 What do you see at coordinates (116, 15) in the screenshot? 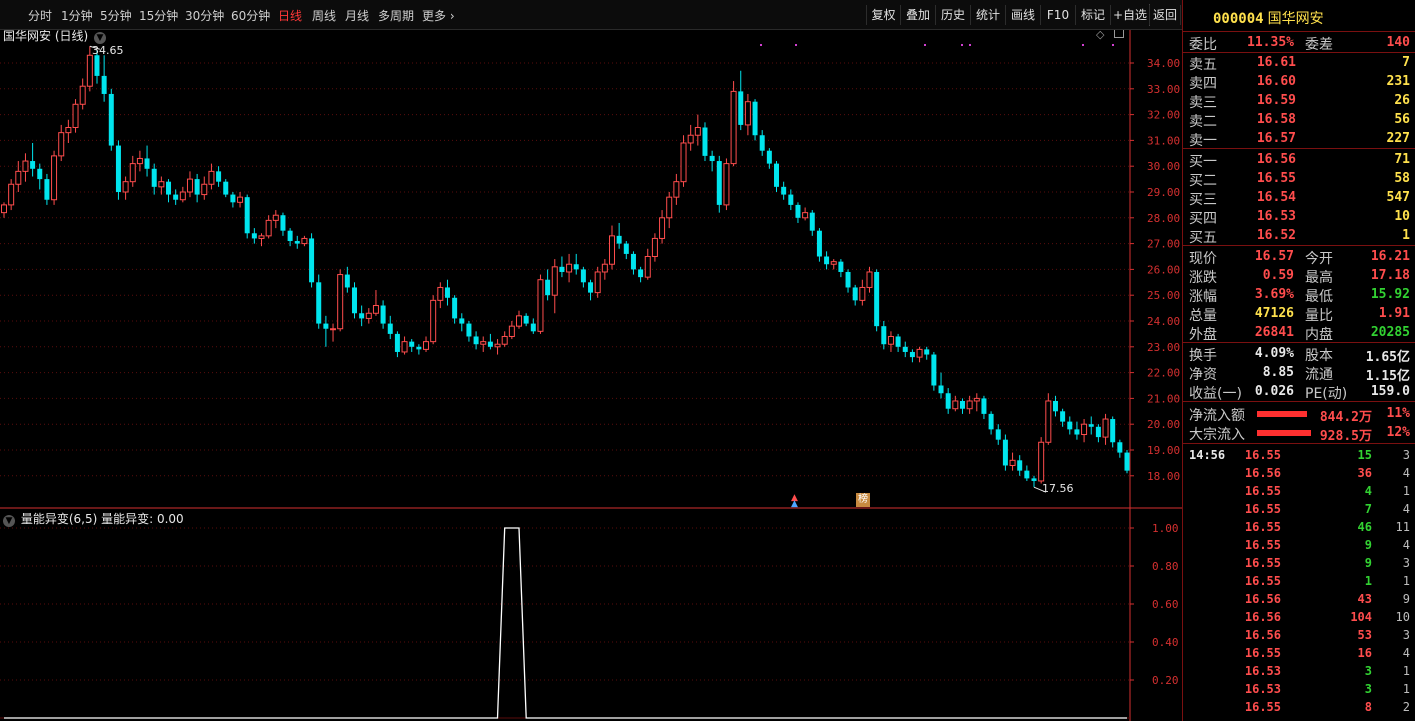
I see `period-tab-5min: 5分钟` at bounding box center [116, 15].